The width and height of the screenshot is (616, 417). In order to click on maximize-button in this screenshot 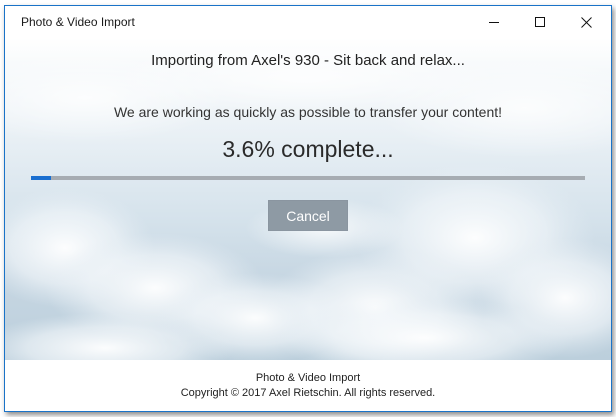, I will do `click(540, 22)`.